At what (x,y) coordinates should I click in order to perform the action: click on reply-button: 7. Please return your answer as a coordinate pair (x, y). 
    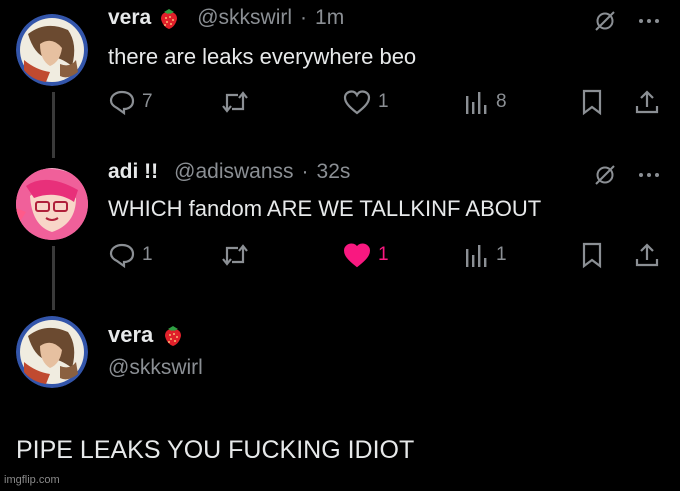
    Looking at the image, I should click on (130, 102).